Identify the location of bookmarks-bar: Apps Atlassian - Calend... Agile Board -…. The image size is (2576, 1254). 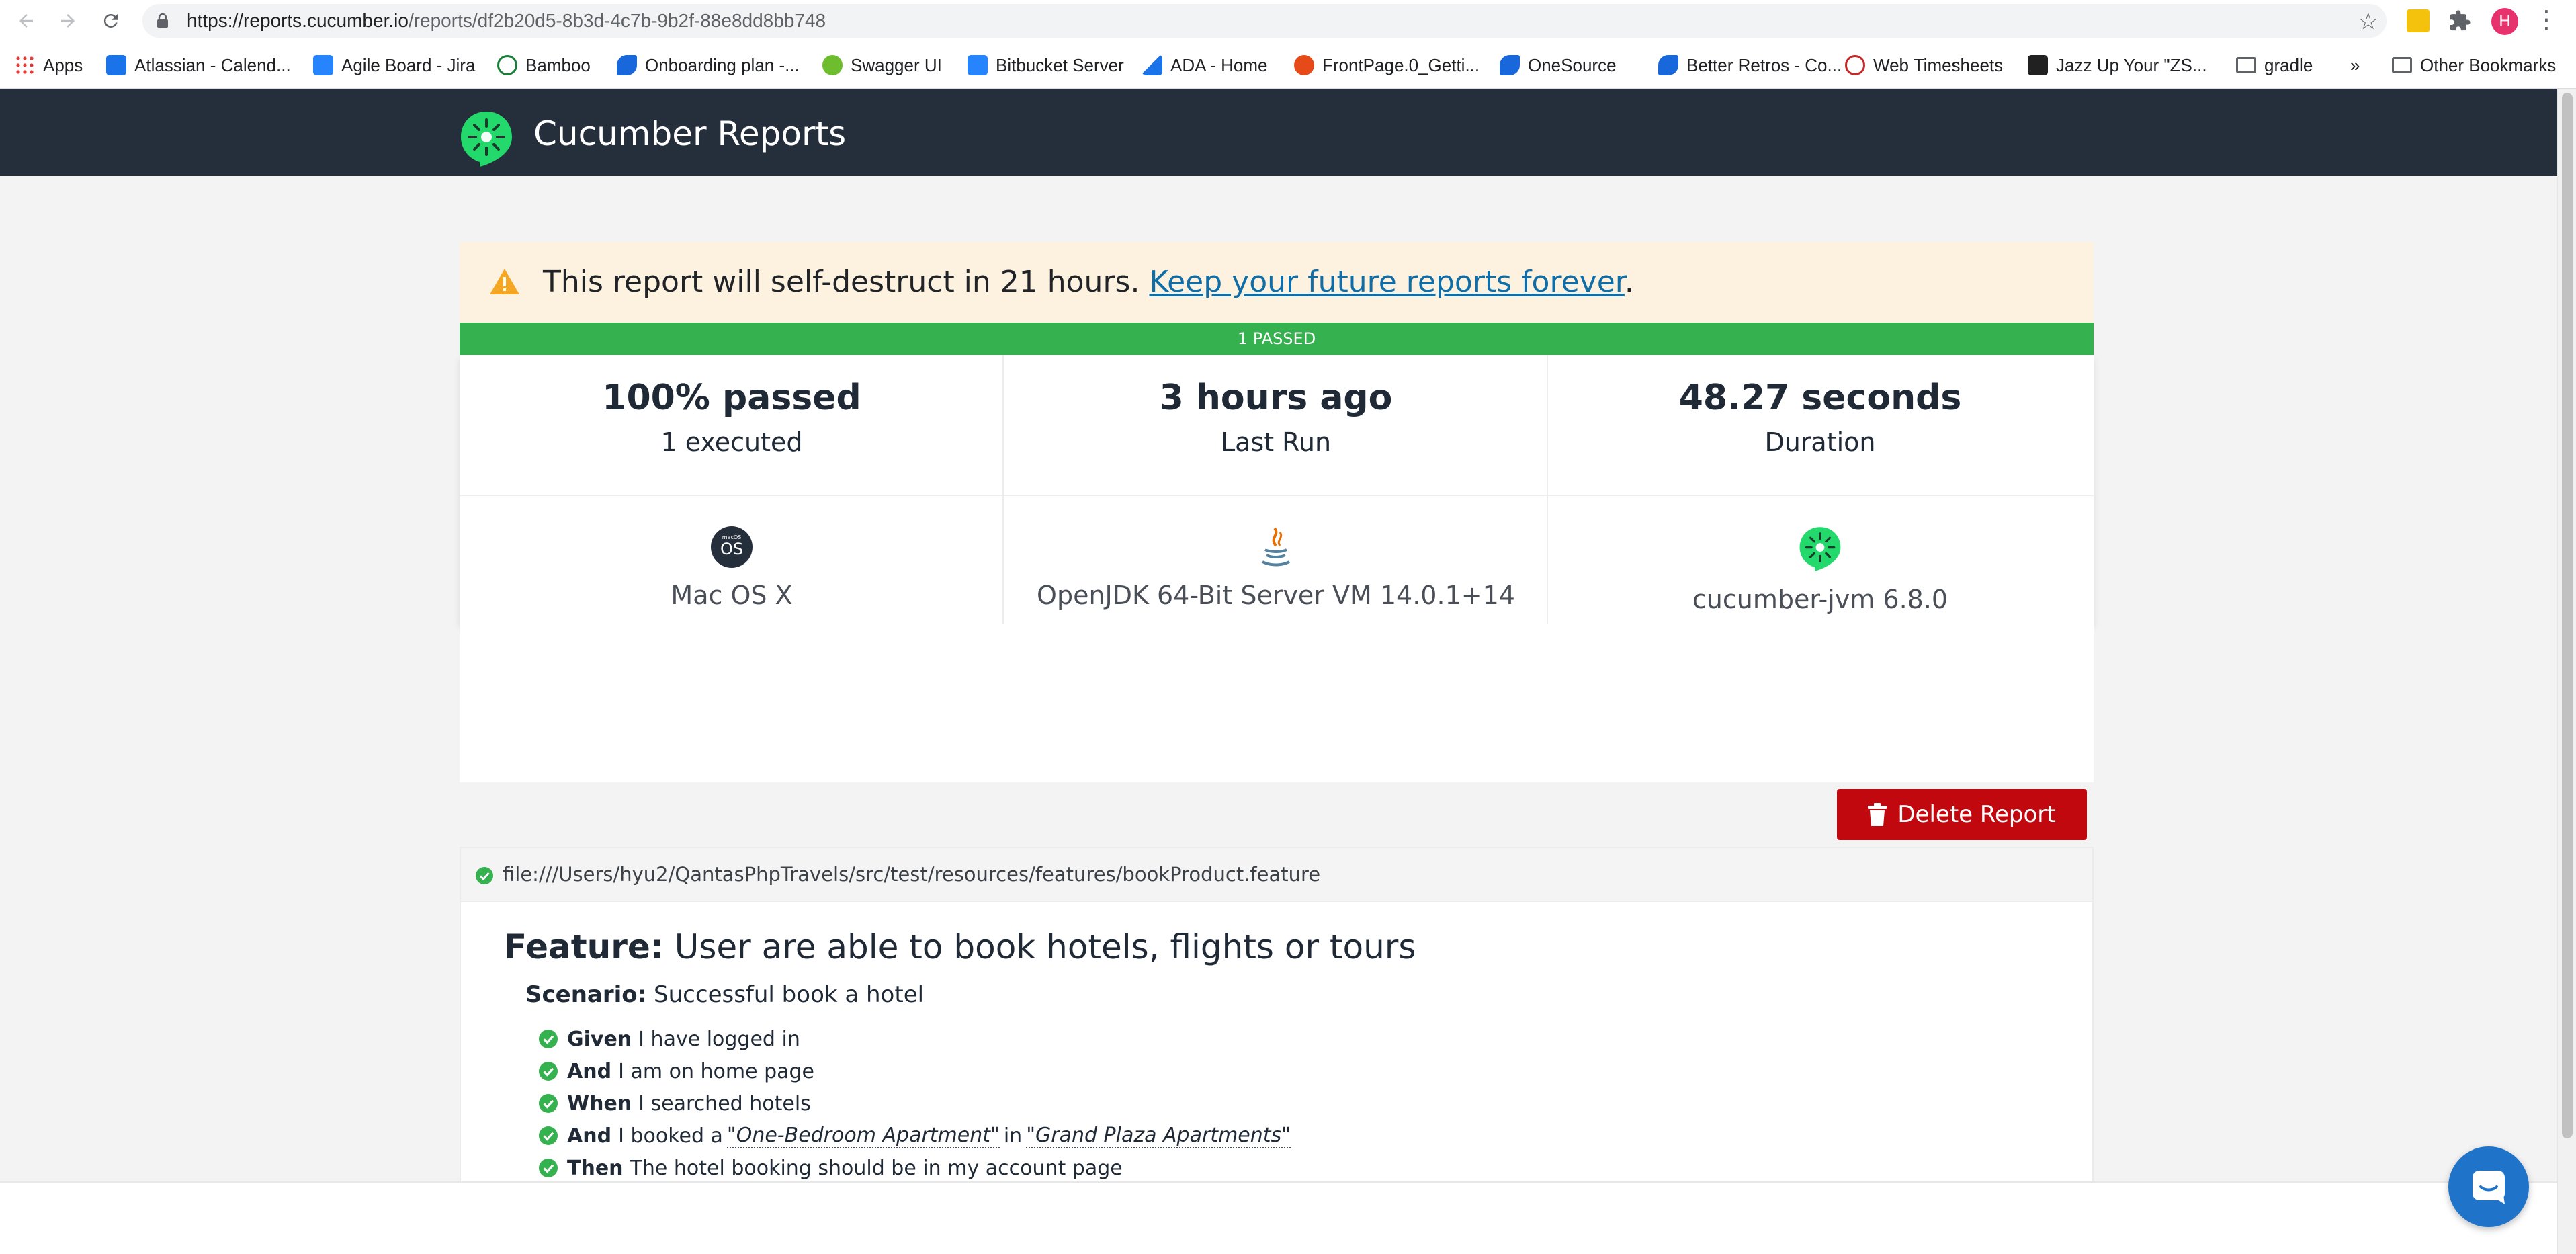
(1288, 65).